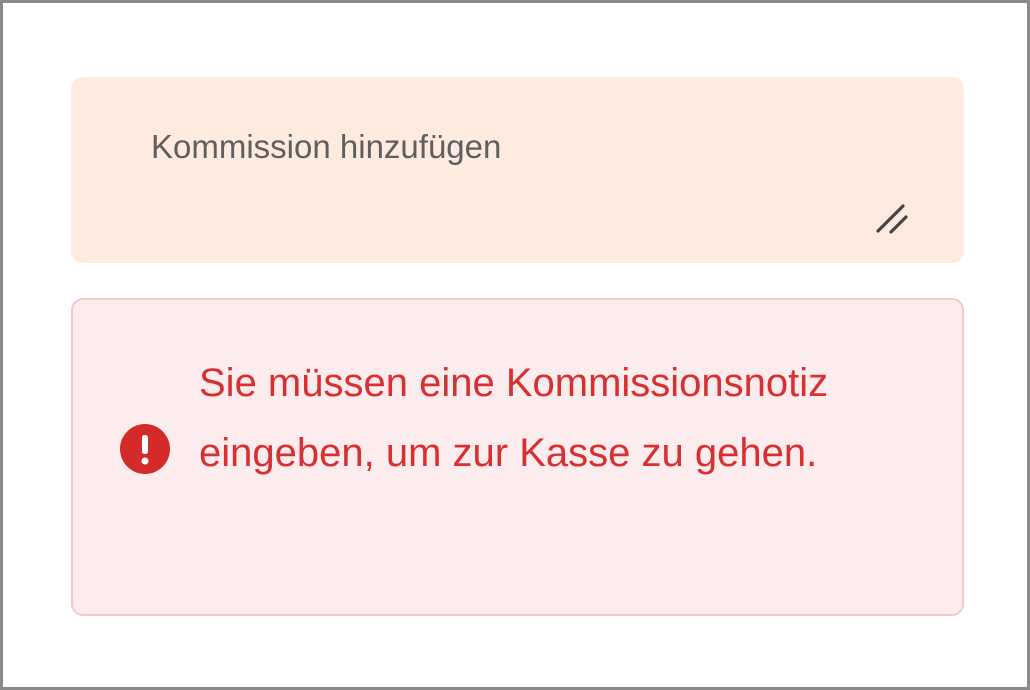 This screenshot has height=690, width=1030. I want to click on resize-handle-icon, so click(893, 219).